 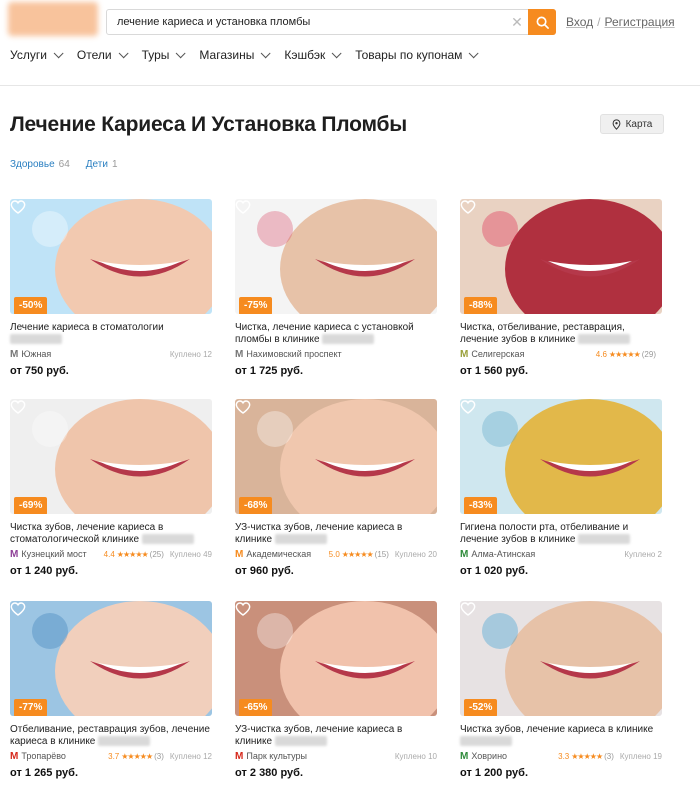 What do you see at coordinates (542, 22) in the screenshot?
I see `search-button` at bounding box center [542, 22].